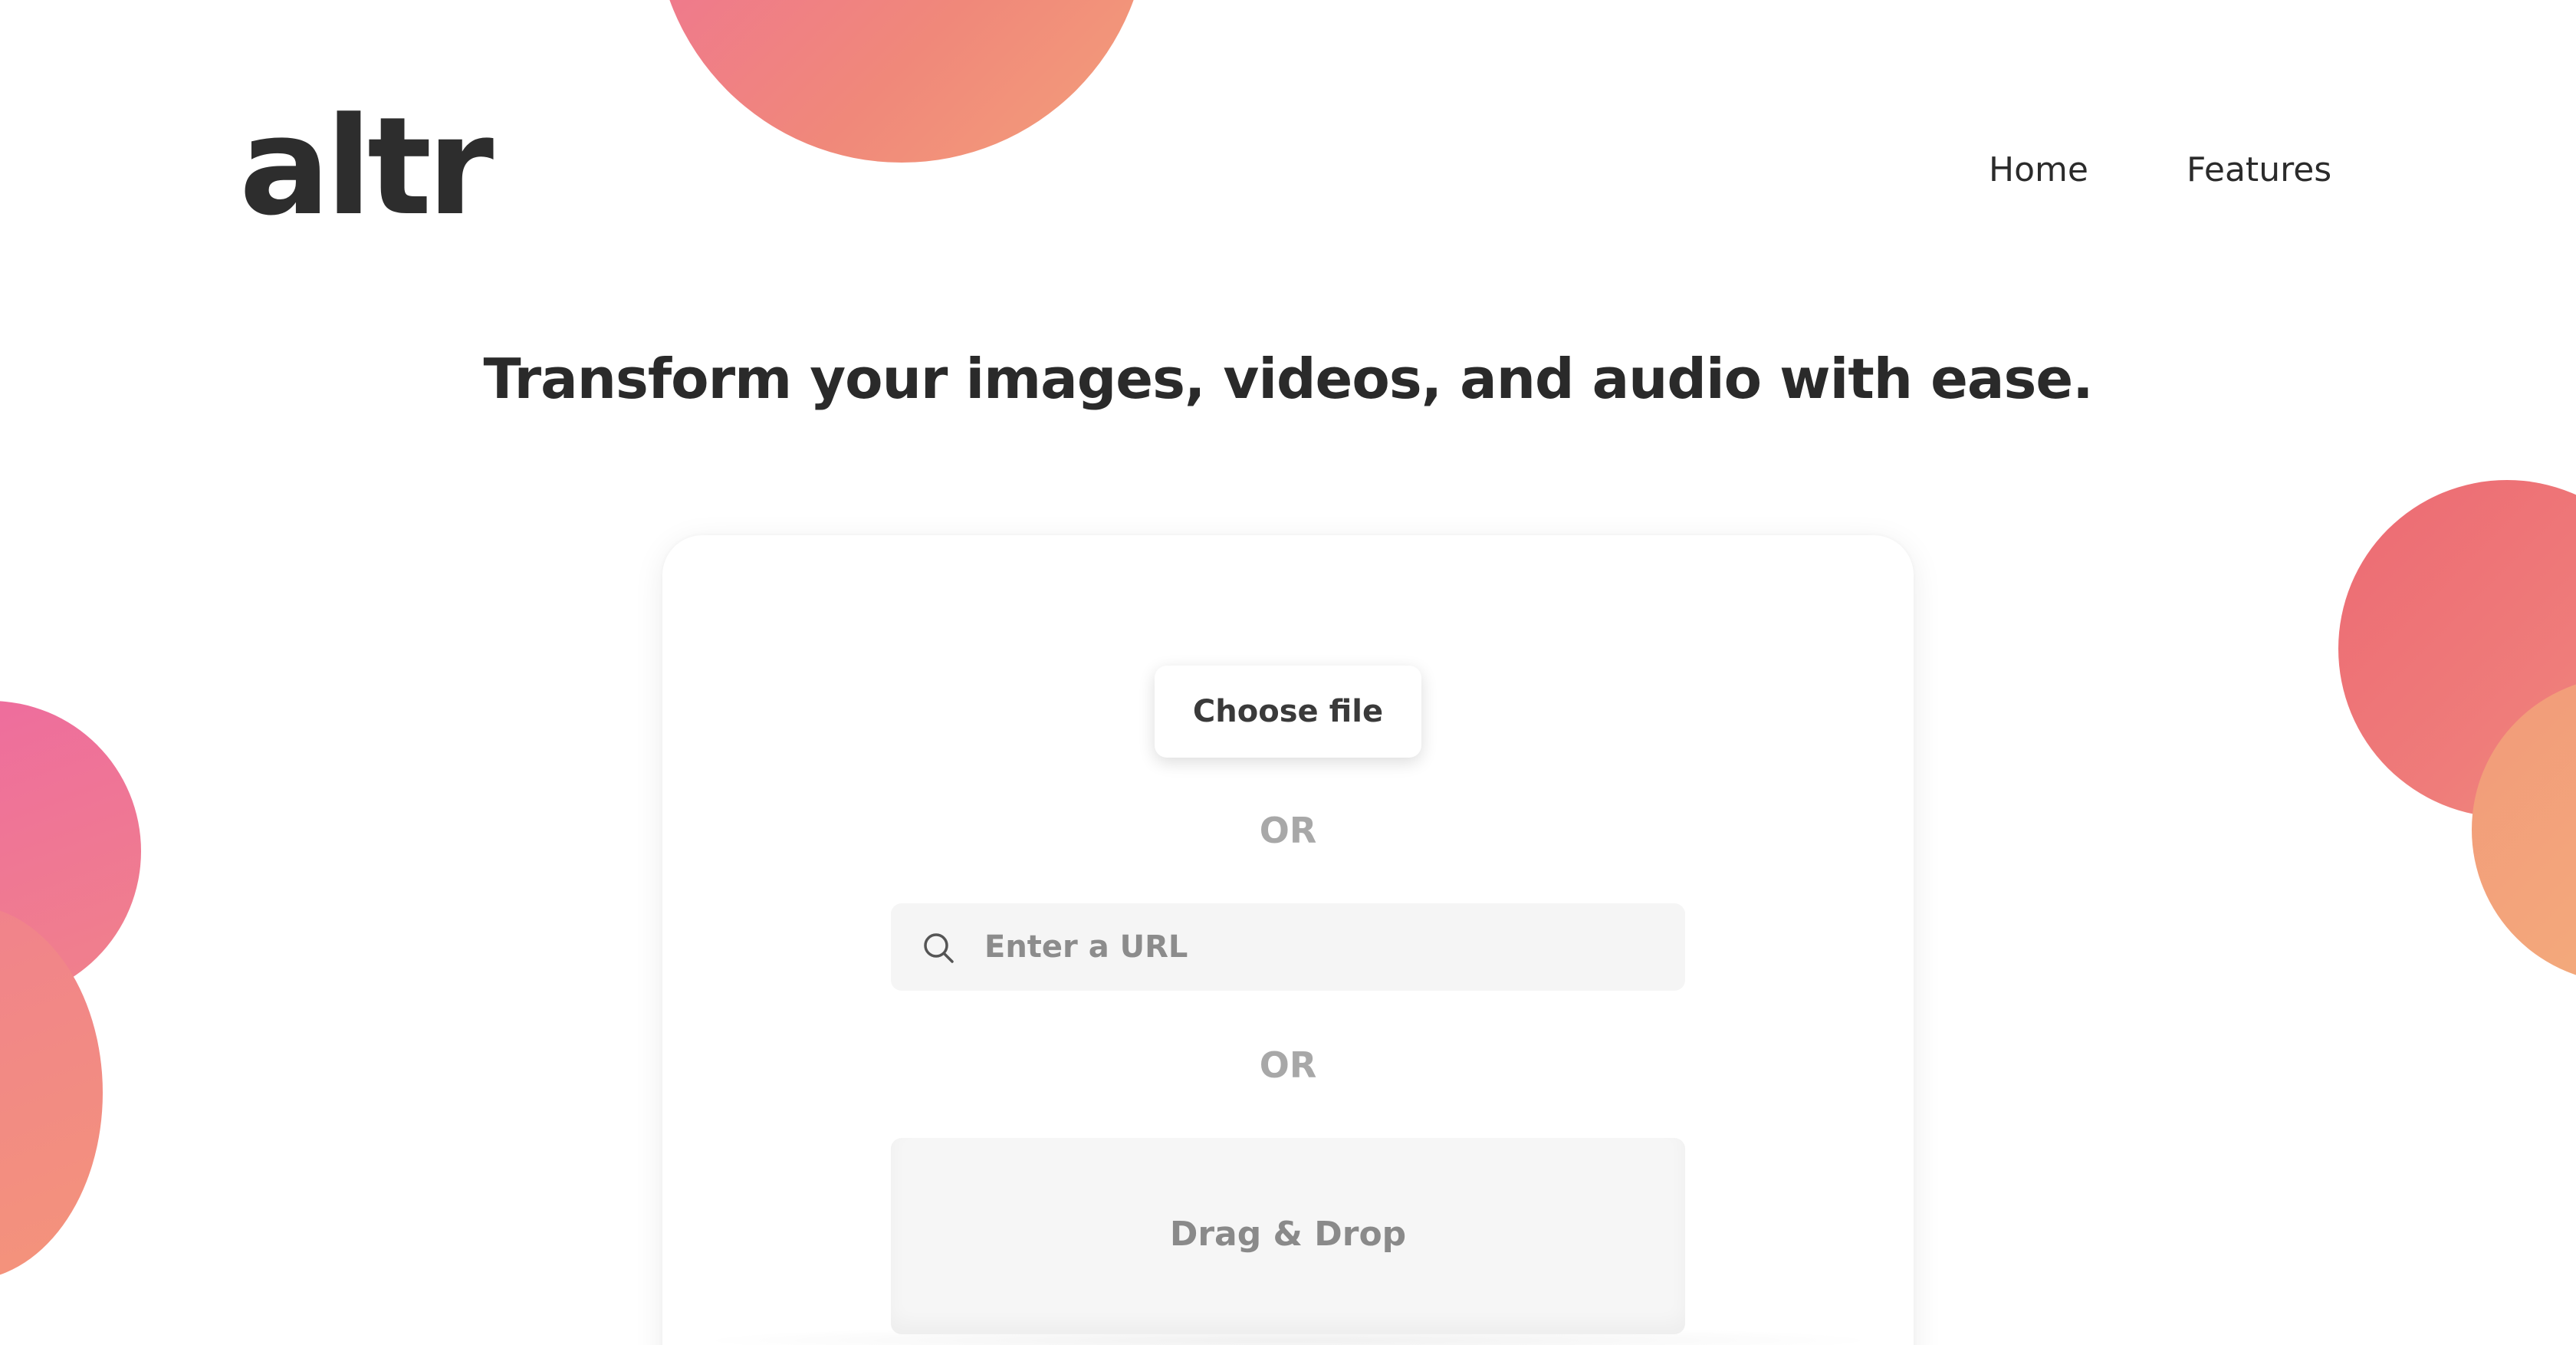  I want to click on logo: altr, so click(366, 167).